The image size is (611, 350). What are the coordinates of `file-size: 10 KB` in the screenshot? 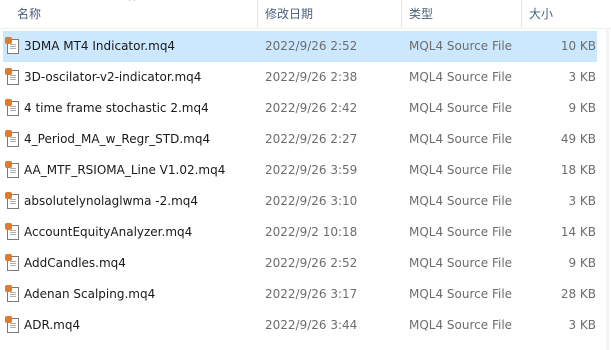 It's located at (578, 46).